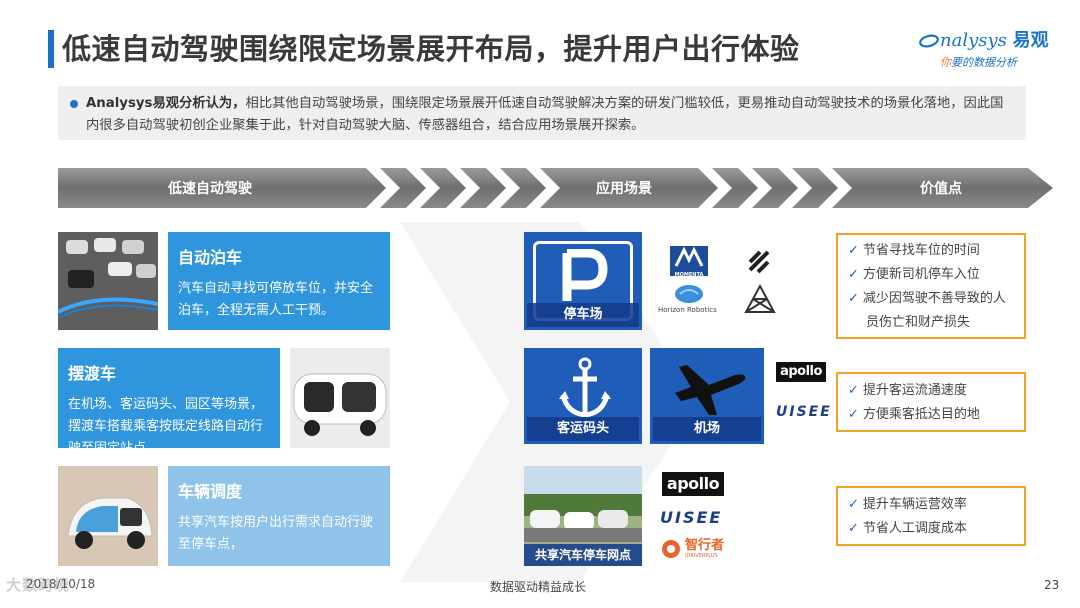  I want to click on scenario-card-dispatch: 车辆调度 共享汽车按用户出行需求自动行驶至停车点，, so click(279, 516).